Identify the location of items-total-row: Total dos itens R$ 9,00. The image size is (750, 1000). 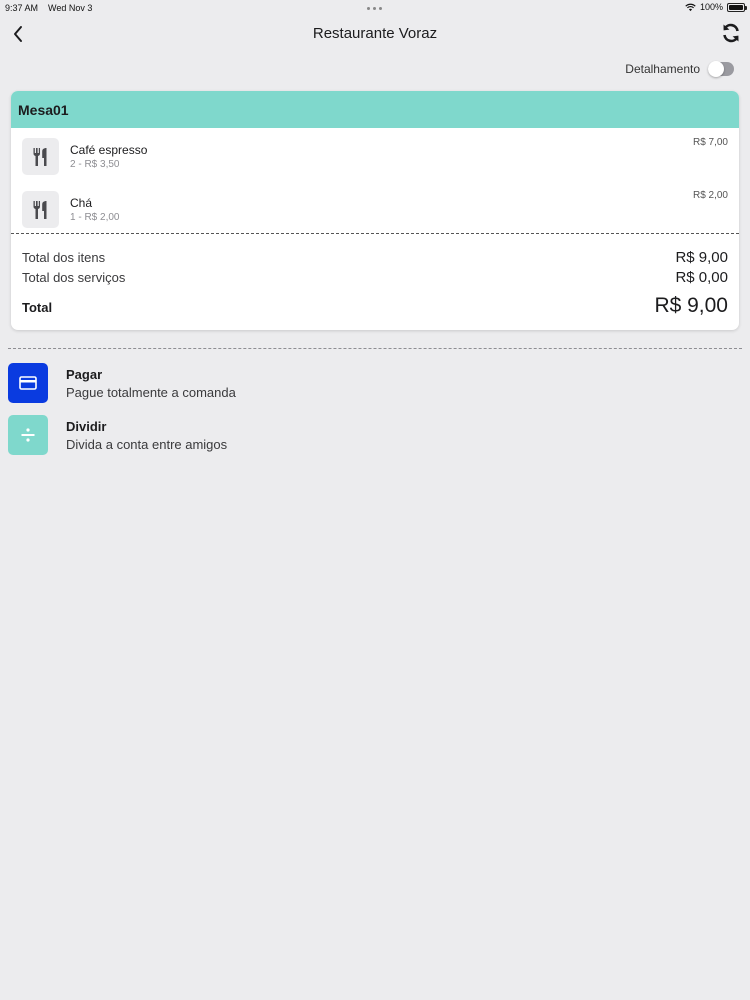
(375, 257).